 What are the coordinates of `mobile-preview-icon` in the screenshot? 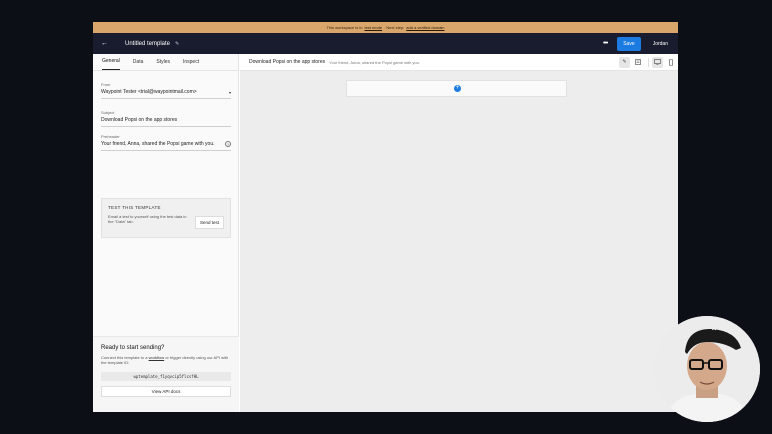 It's located at (670, 62).